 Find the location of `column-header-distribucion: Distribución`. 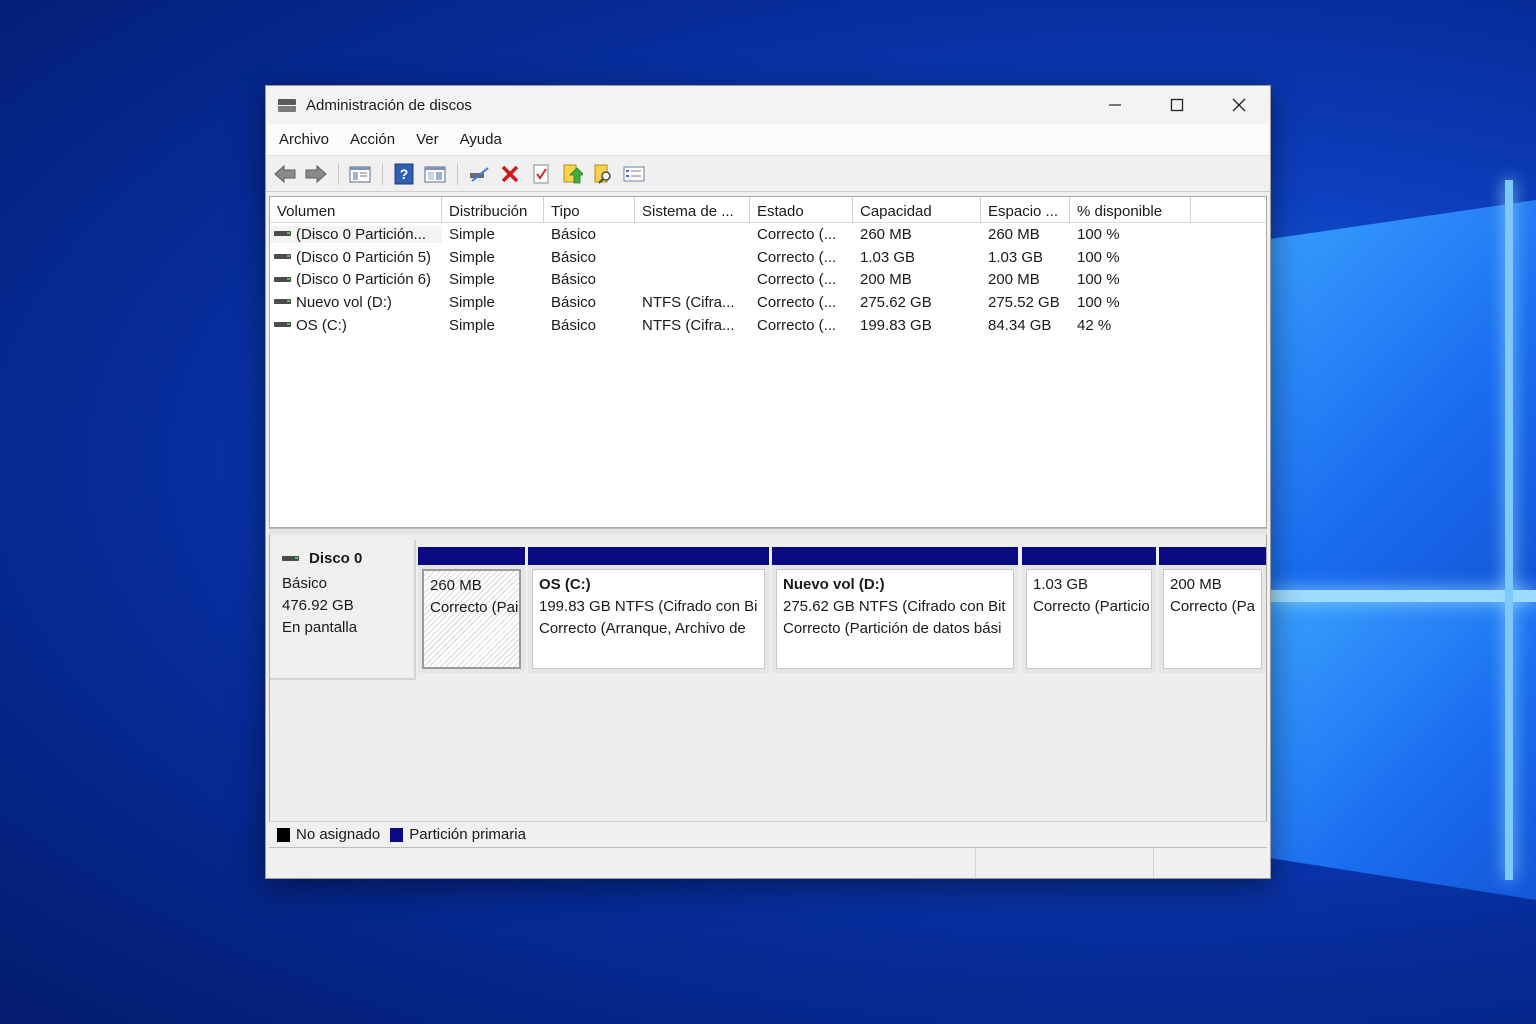

column-header-distribucion: Distribución is located at coordinates (493, 210).